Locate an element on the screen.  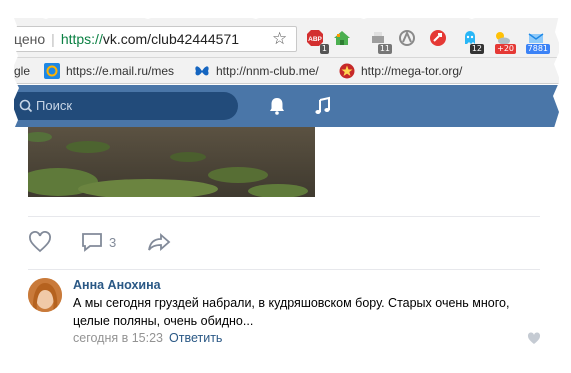
bookmark-star-icon: ☆ is located at coordinates (279, 39).